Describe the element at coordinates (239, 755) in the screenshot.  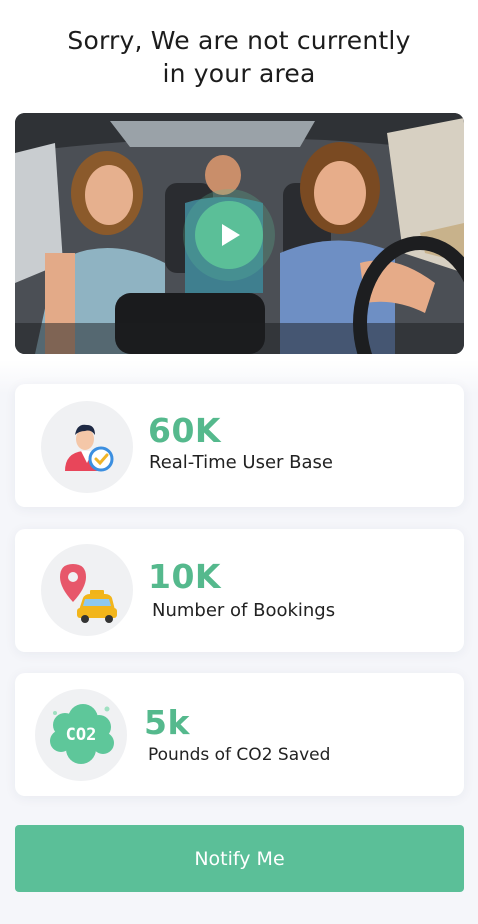
I see `stat-label: Pounds of CO2 Saved` at that location.